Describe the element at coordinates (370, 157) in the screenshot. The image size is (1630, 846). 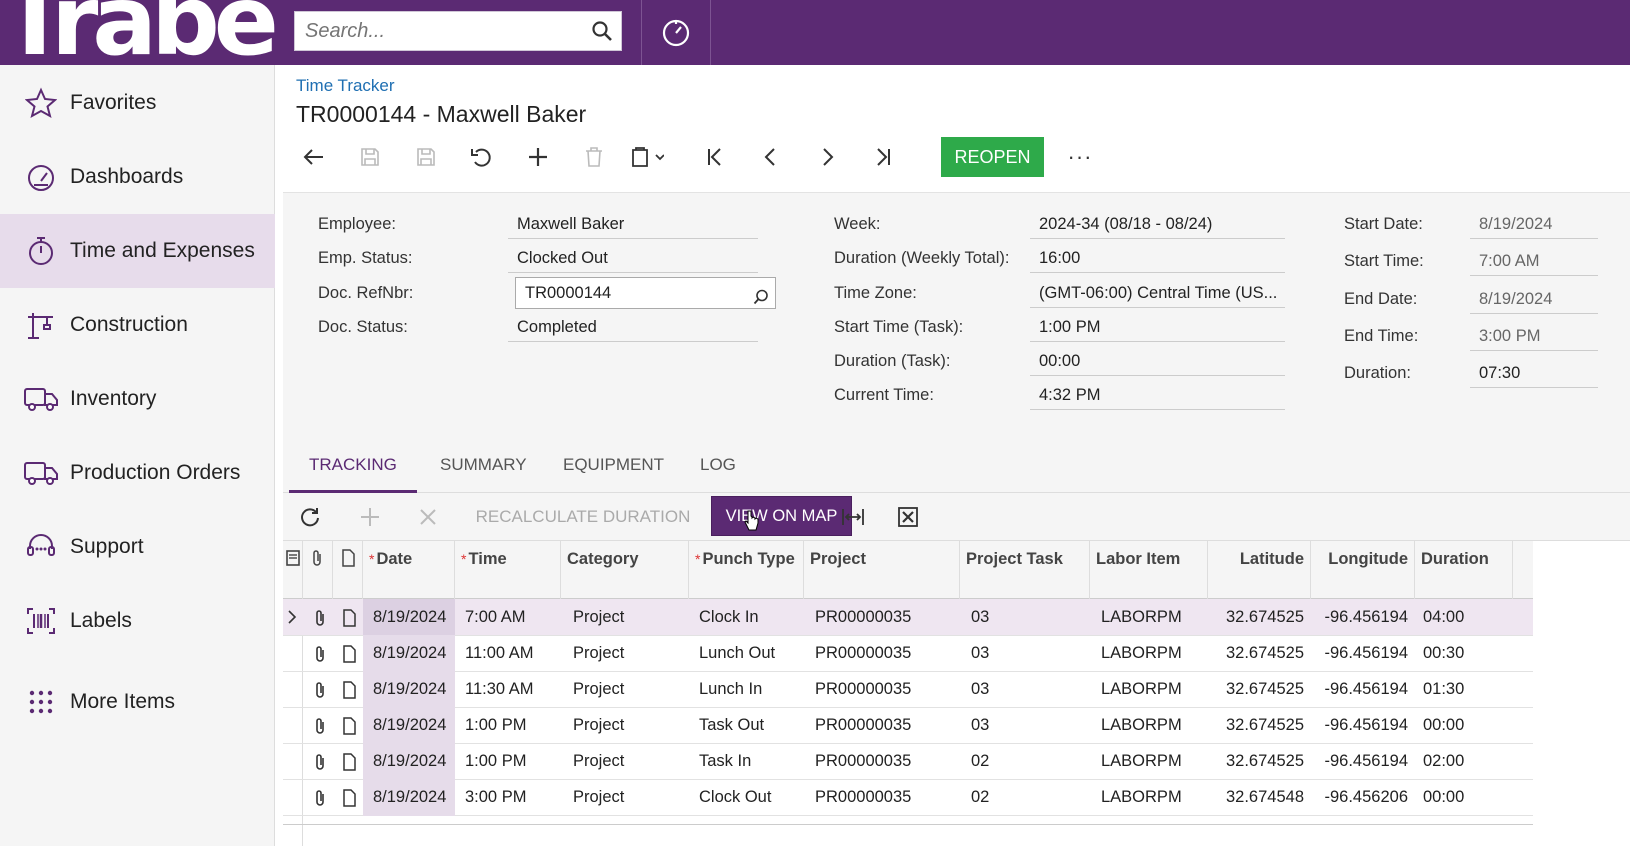
I see `save-and-close-button` at that location.